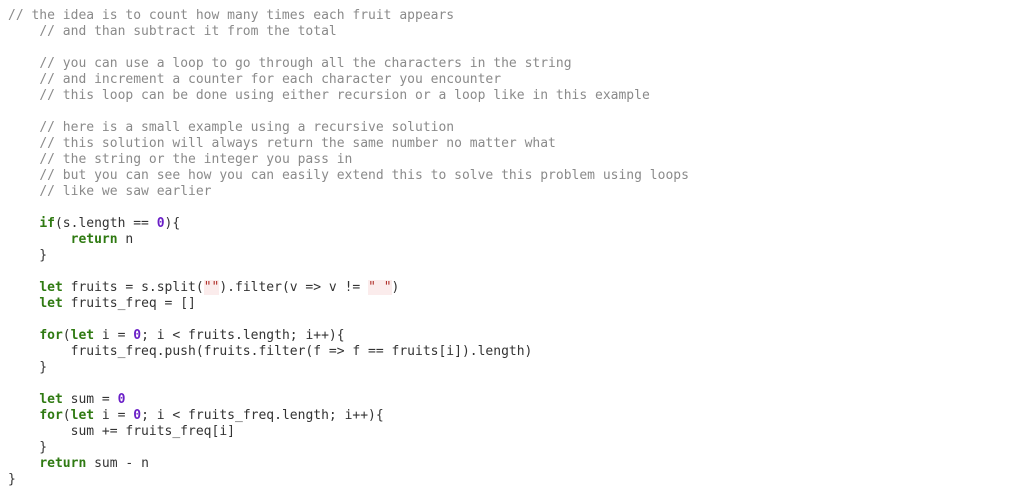 This screenshot has width=1024, height=501. I want to click on code-text: ; i < fruits.length; i++){, so click(243, 335).